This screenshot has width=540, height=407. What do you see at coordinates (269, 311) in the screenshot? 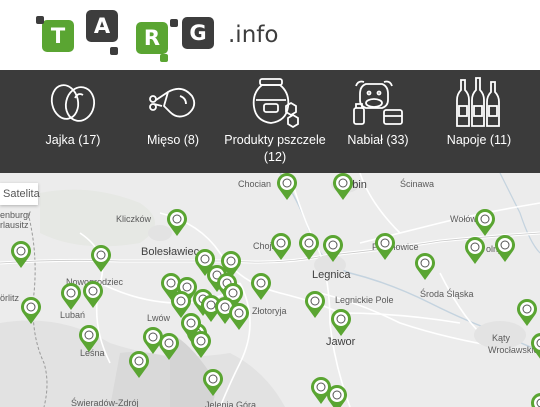
I see `map-place-label: Złotoryja` at bounding box center [269, 311].